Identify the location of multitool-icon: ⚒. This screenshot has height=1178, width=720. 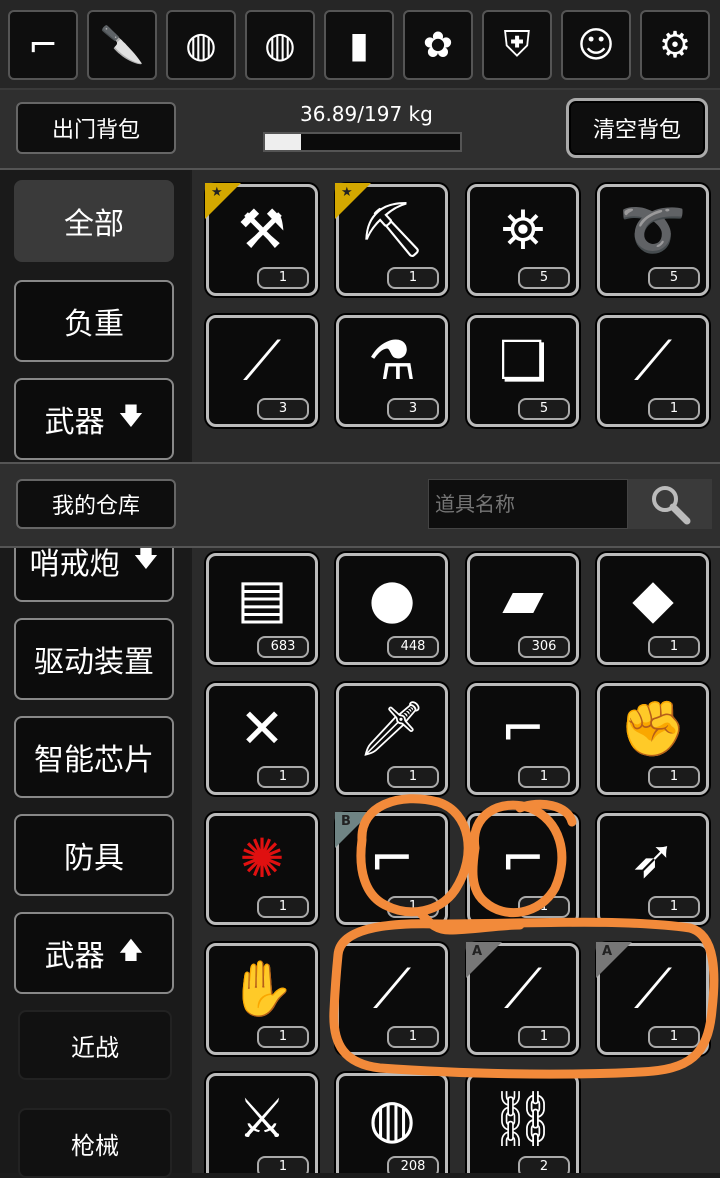
(262, 229).